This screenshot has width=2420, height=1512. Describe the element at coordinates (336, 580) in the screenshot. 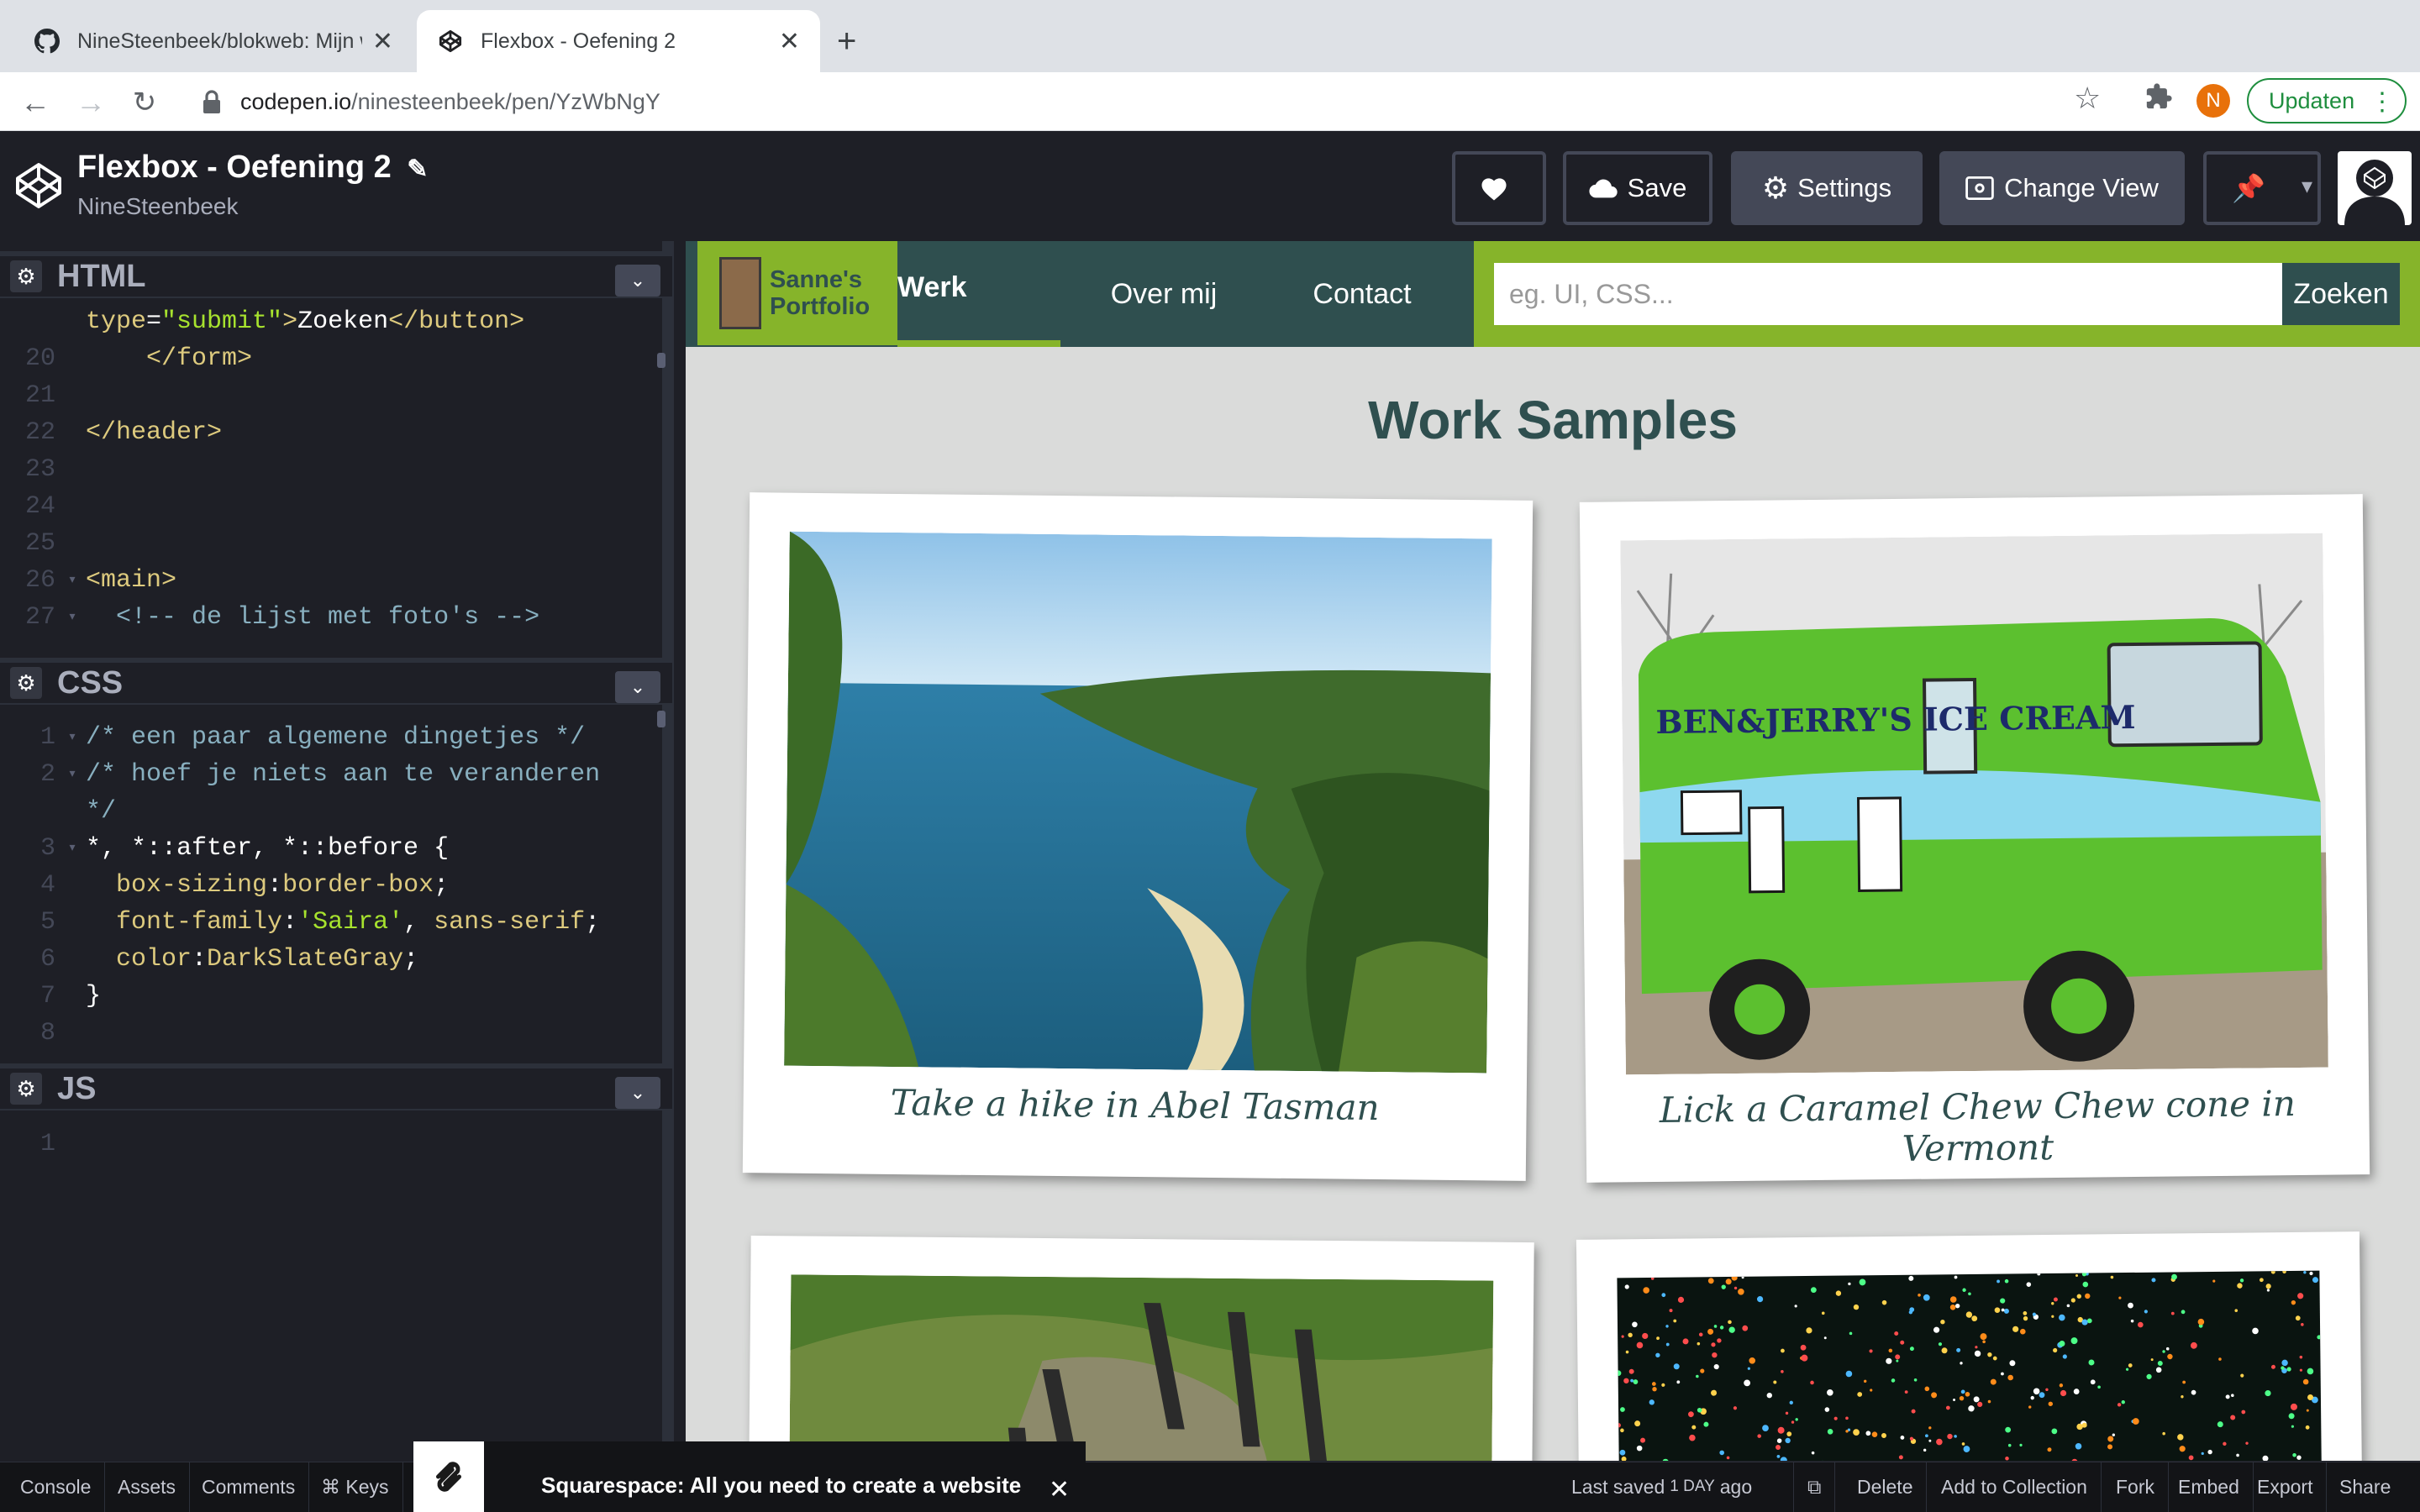

I see `code-line: 26 ▾ <main>` at that location.